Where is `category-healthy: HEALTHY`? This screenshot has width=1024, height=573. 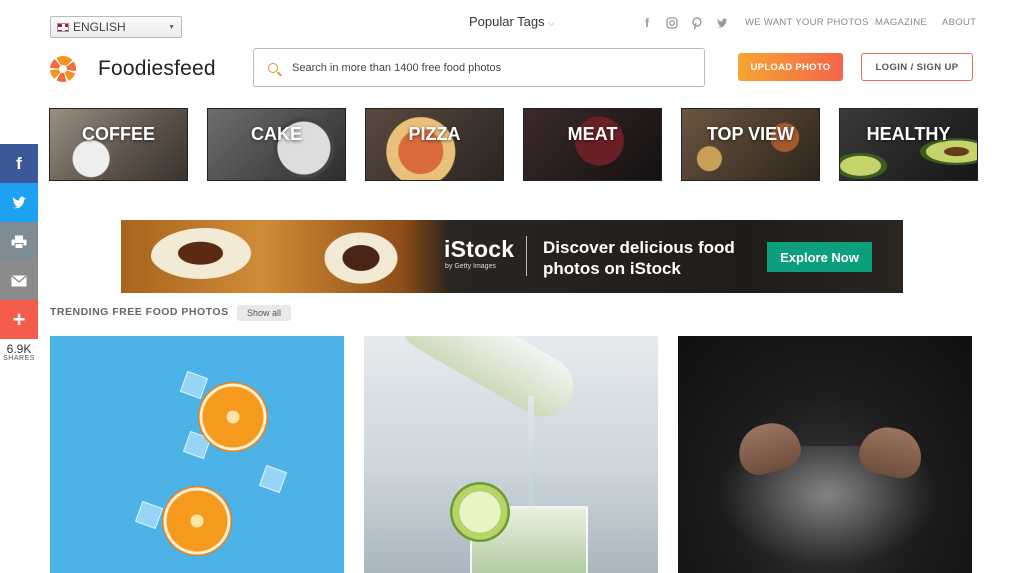 category-healthy: HEALTHY is located at coordinates (908, 144).